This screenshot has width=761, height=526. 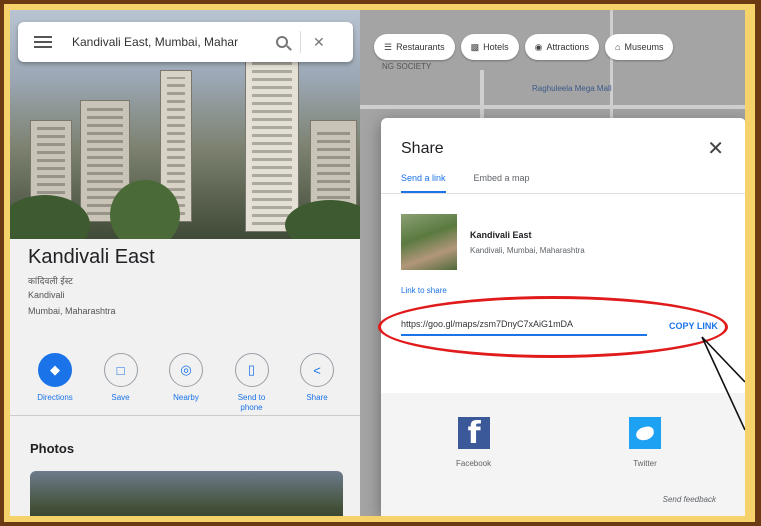 What do you see at coordinates (388, 46) in the screenshot?
I see `fork-knife-icon: ☰` at bounding box center [388, 46].